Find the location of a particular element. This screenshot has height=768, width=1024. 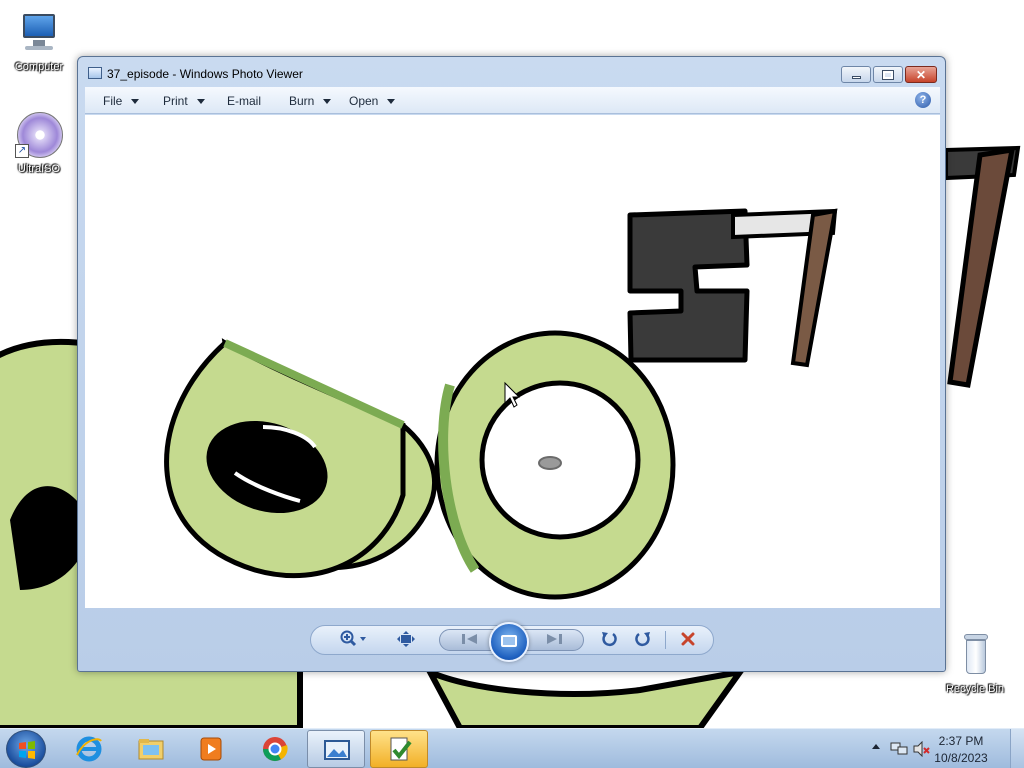

show-hidden-icons-button is located at coordinates (876, 746).